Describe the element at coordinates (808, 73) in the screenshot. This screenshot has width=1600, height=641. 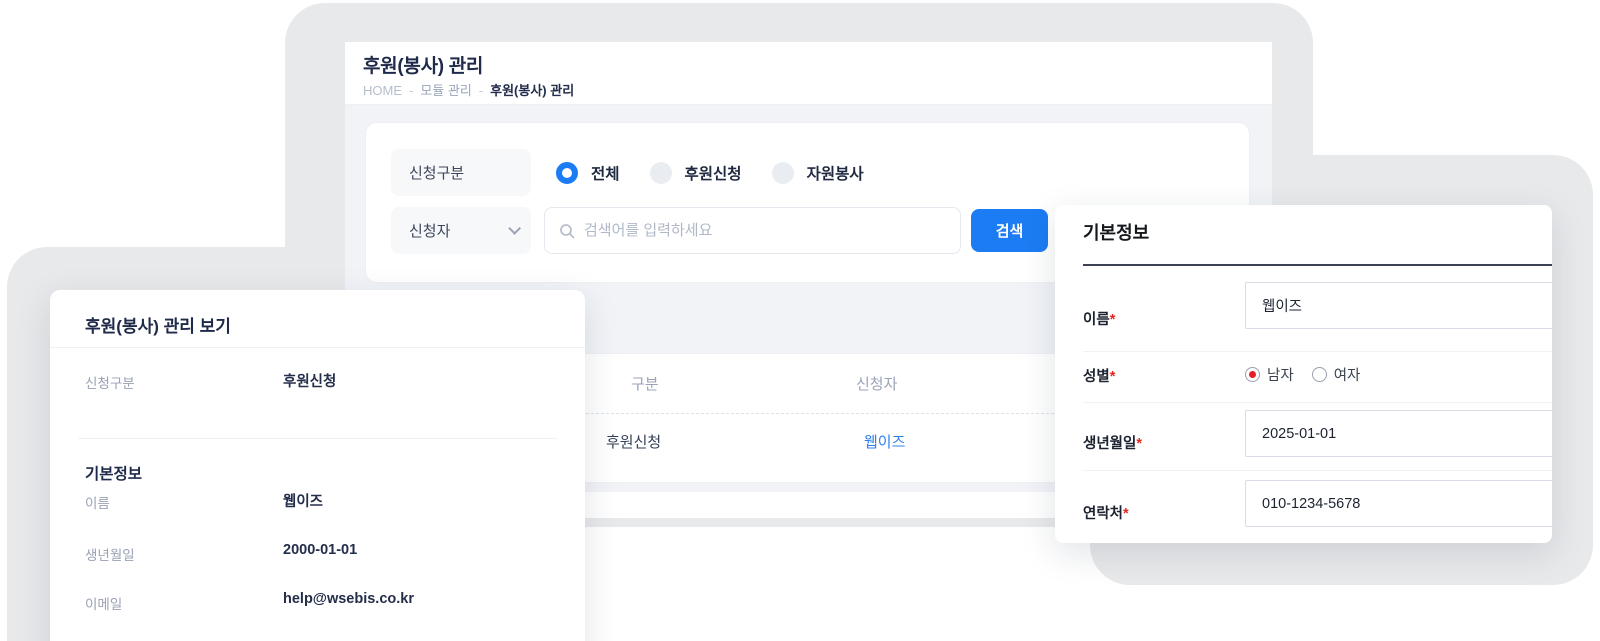
I see `main-header: 후원(봉사) 관리 HOME - 모듈 관리 - 후원(봉사) 관리` at that location.